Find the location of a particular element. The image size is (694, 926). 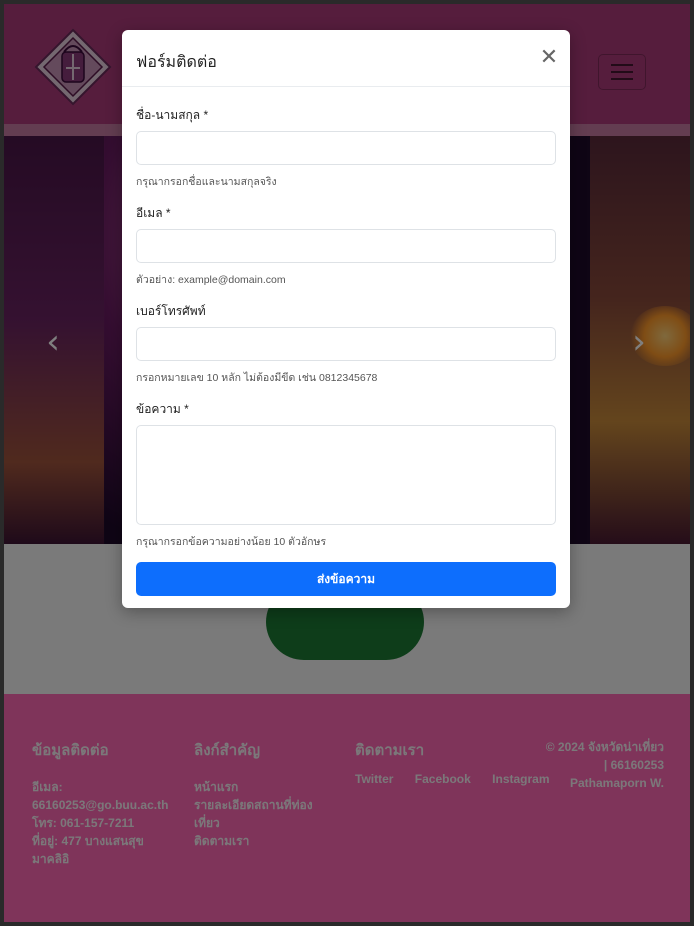

modal-title: ฟอร์มติดต่อ is located at coordinates (176, 62).